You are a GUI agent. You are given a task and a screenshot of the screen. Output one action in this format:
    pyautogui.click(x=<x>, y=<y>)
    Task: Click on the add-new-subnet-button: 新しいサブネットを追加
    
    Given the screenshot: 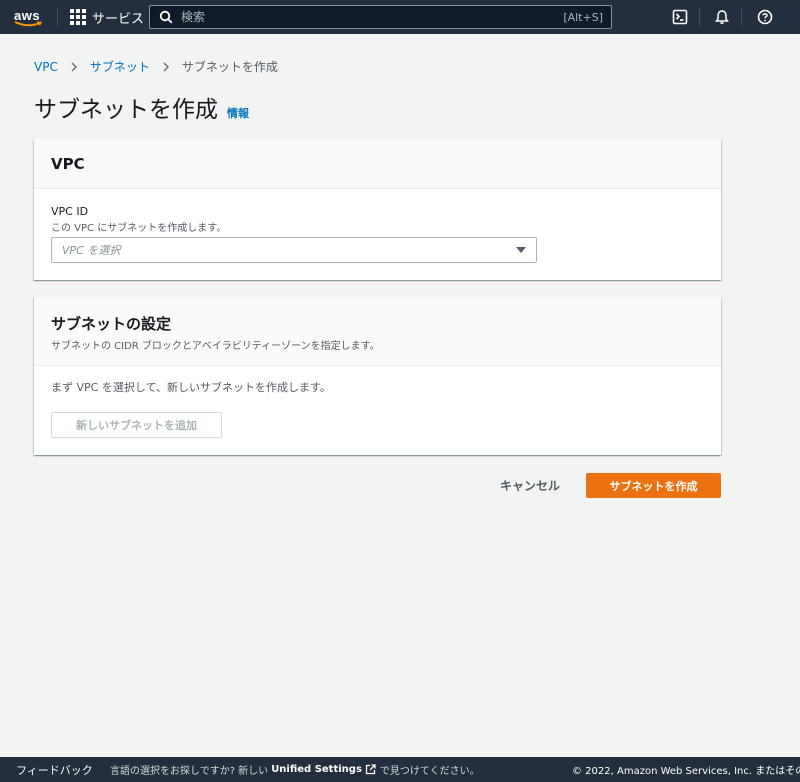 What is the action you would take?
    pyautogui.click(x=136, y=425)
    